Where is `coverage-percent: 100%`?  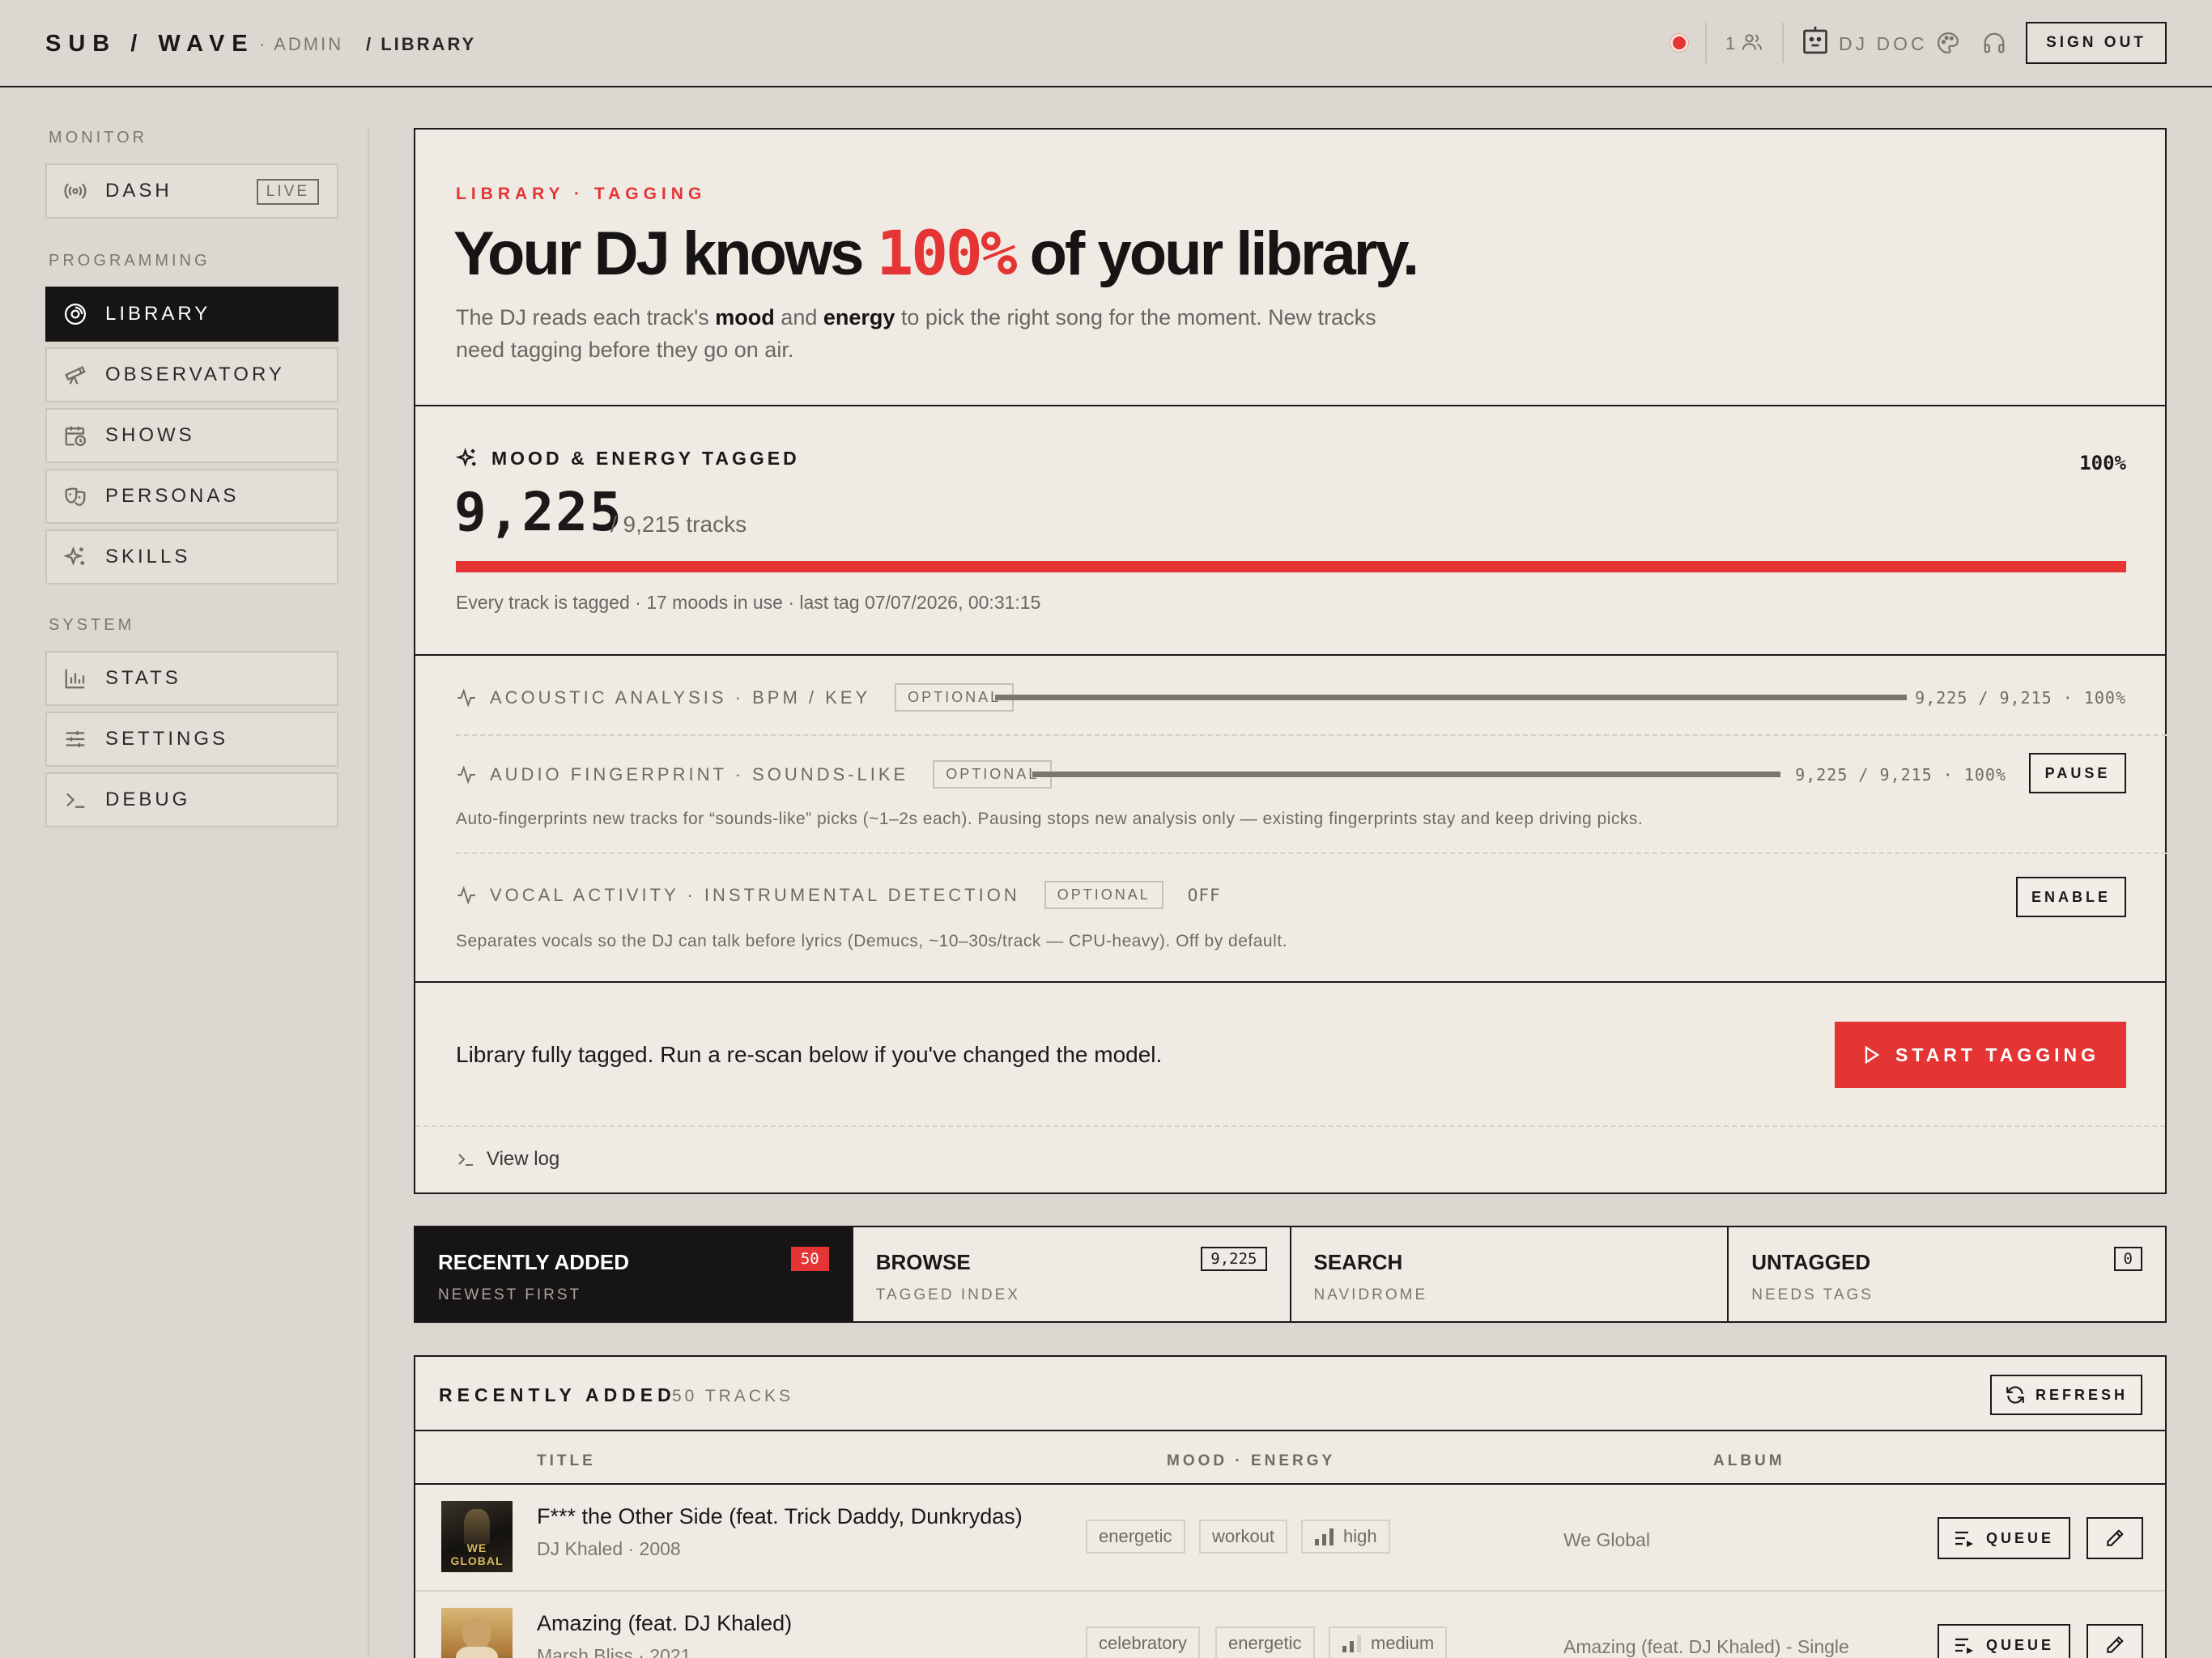 coverage-percent: 100% is located at coordinates (946, 253).